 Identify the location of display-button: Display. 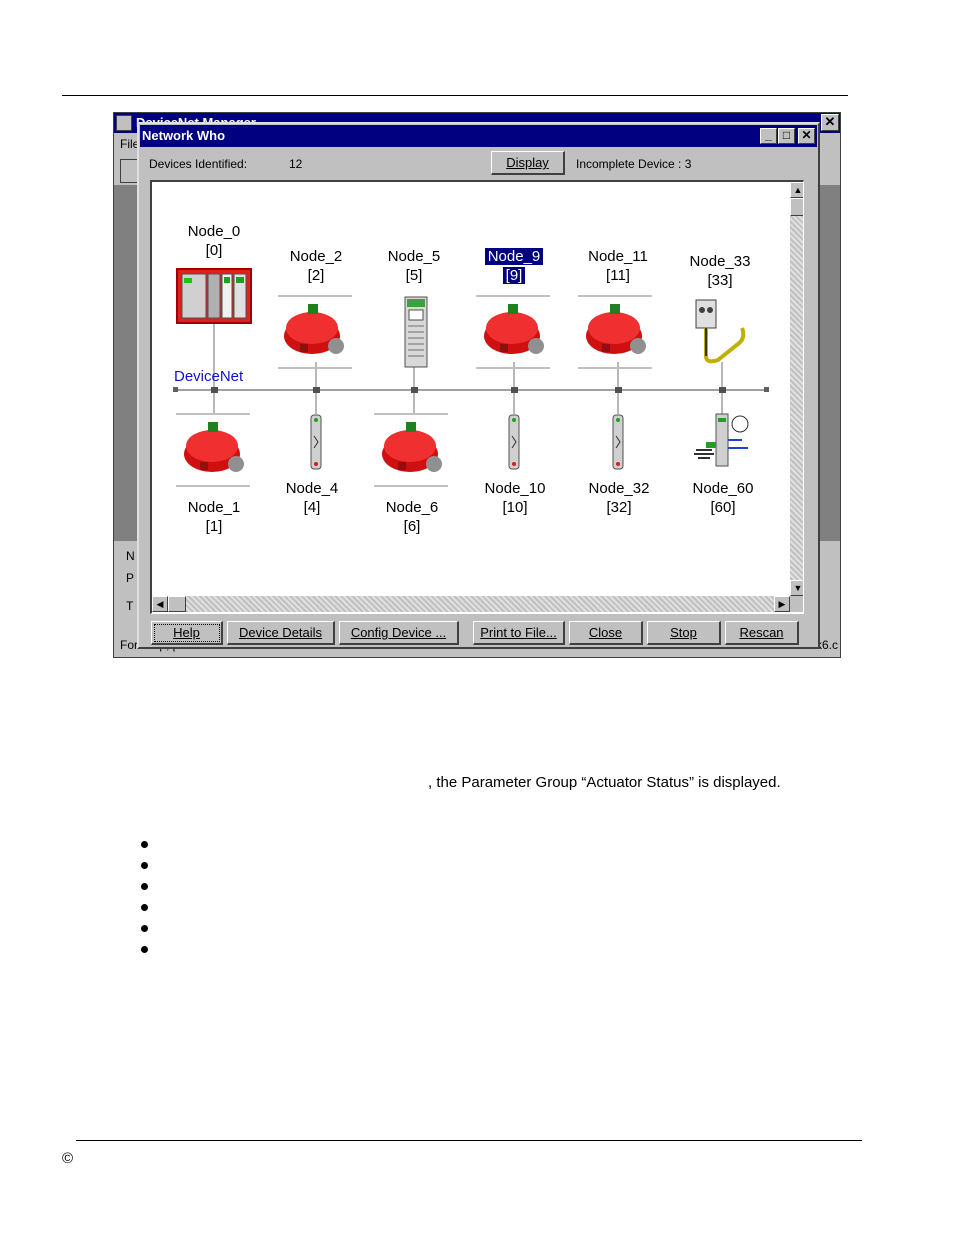
(528, 163).